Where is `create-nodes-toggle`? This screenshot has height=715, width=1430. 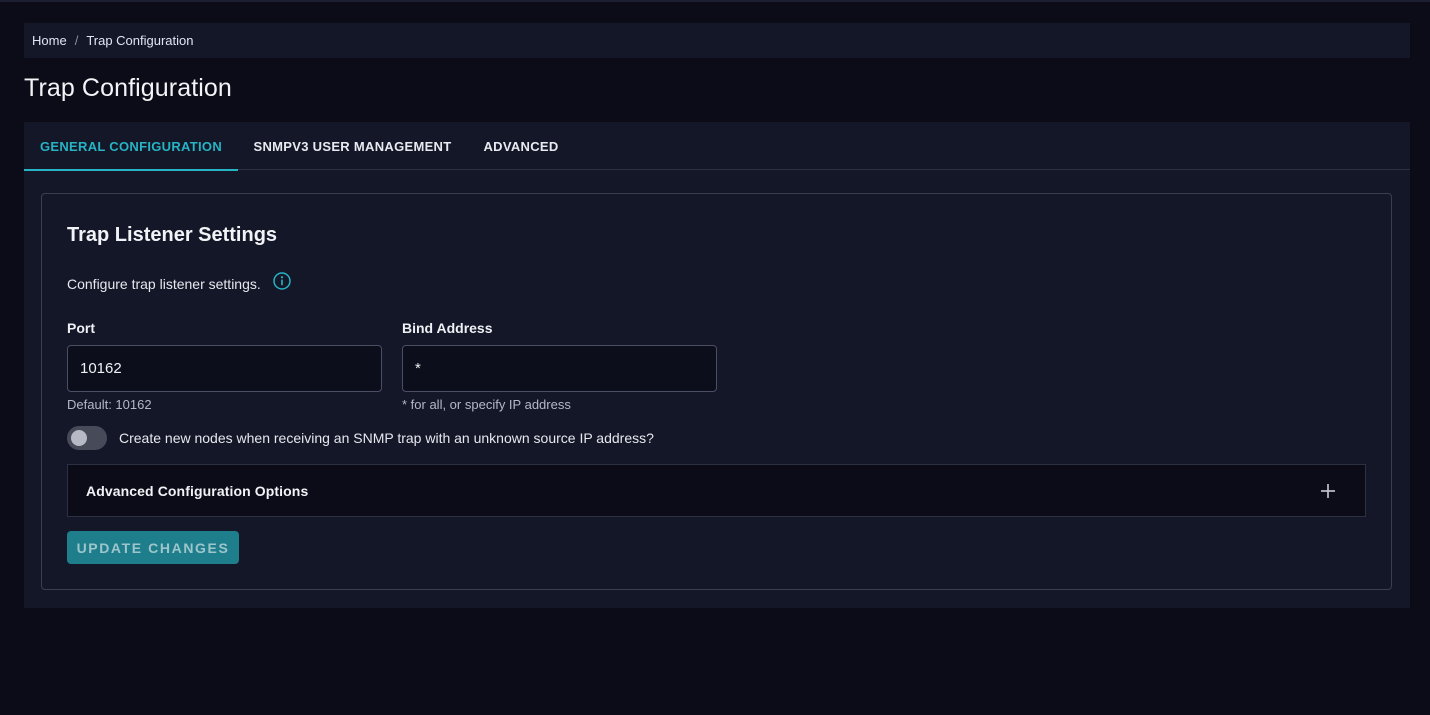
create-nodes-toggle is located at coordinates (87, 438).